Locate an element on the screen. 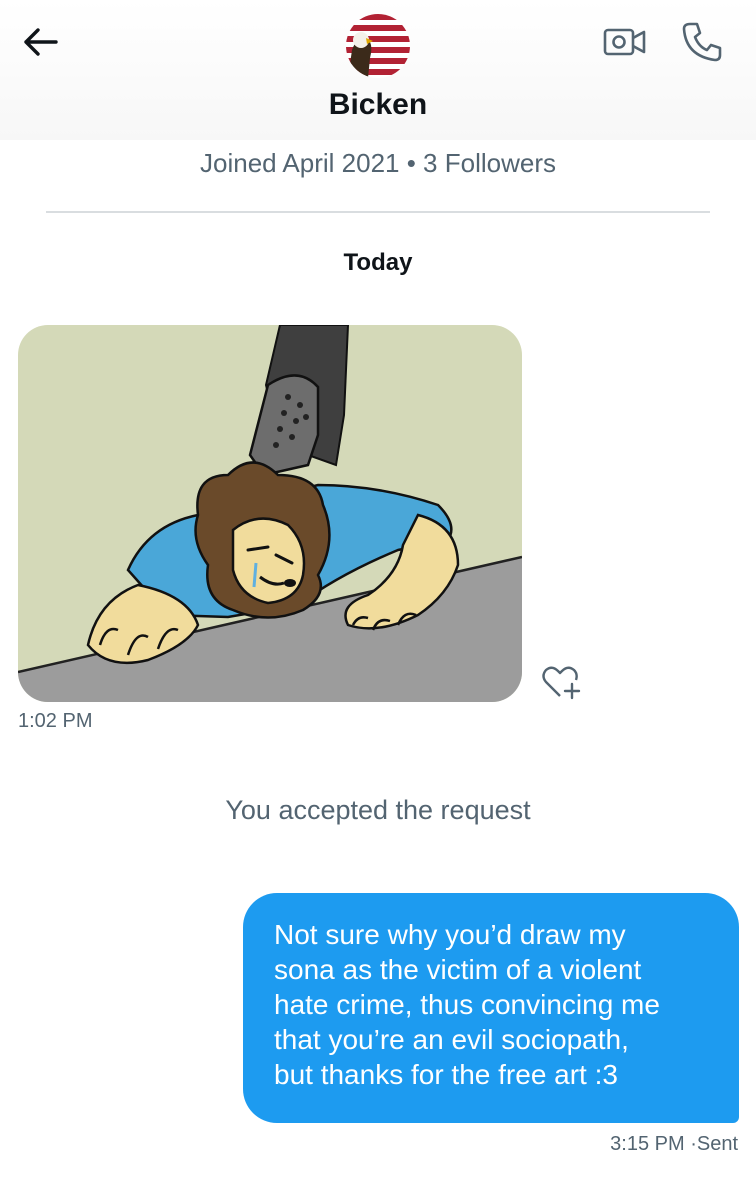 The image size is (756, 1200). day-separator: Today is located at coordinates (378, 262).